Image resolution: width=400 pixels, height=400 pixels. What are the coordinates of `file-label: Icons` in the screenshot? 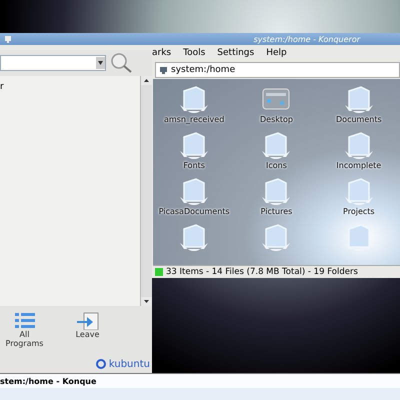 It's located at (276, 165).